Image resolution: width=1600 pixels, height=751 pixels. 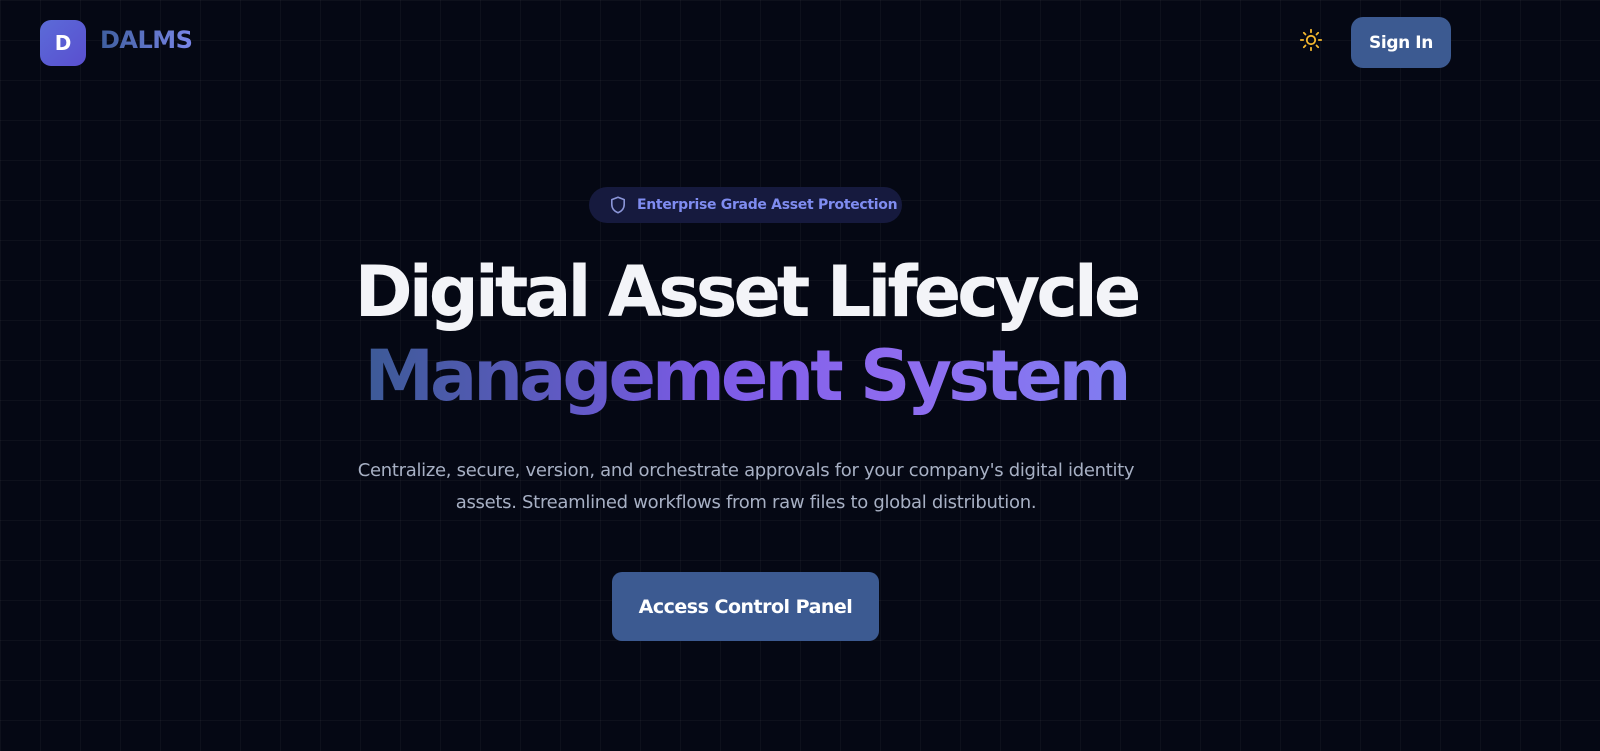 I want to click on theme-toggle-button, so click(x=1311, y=42).